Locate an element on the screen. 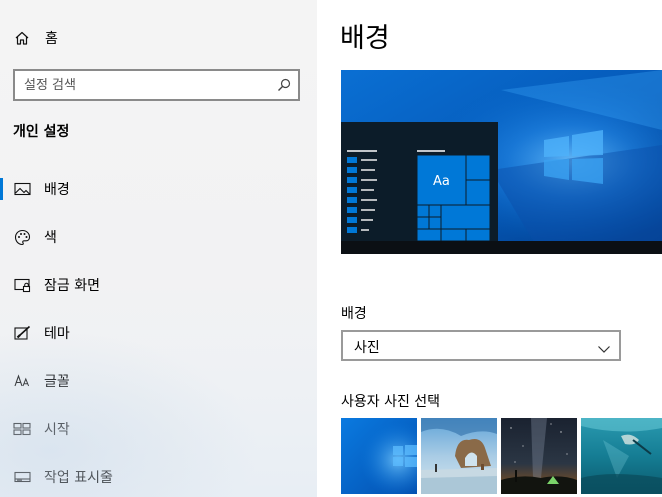 The height and width of the screenshot is (497, 662). thumbnail-beach is located at coordinates (459, 456).